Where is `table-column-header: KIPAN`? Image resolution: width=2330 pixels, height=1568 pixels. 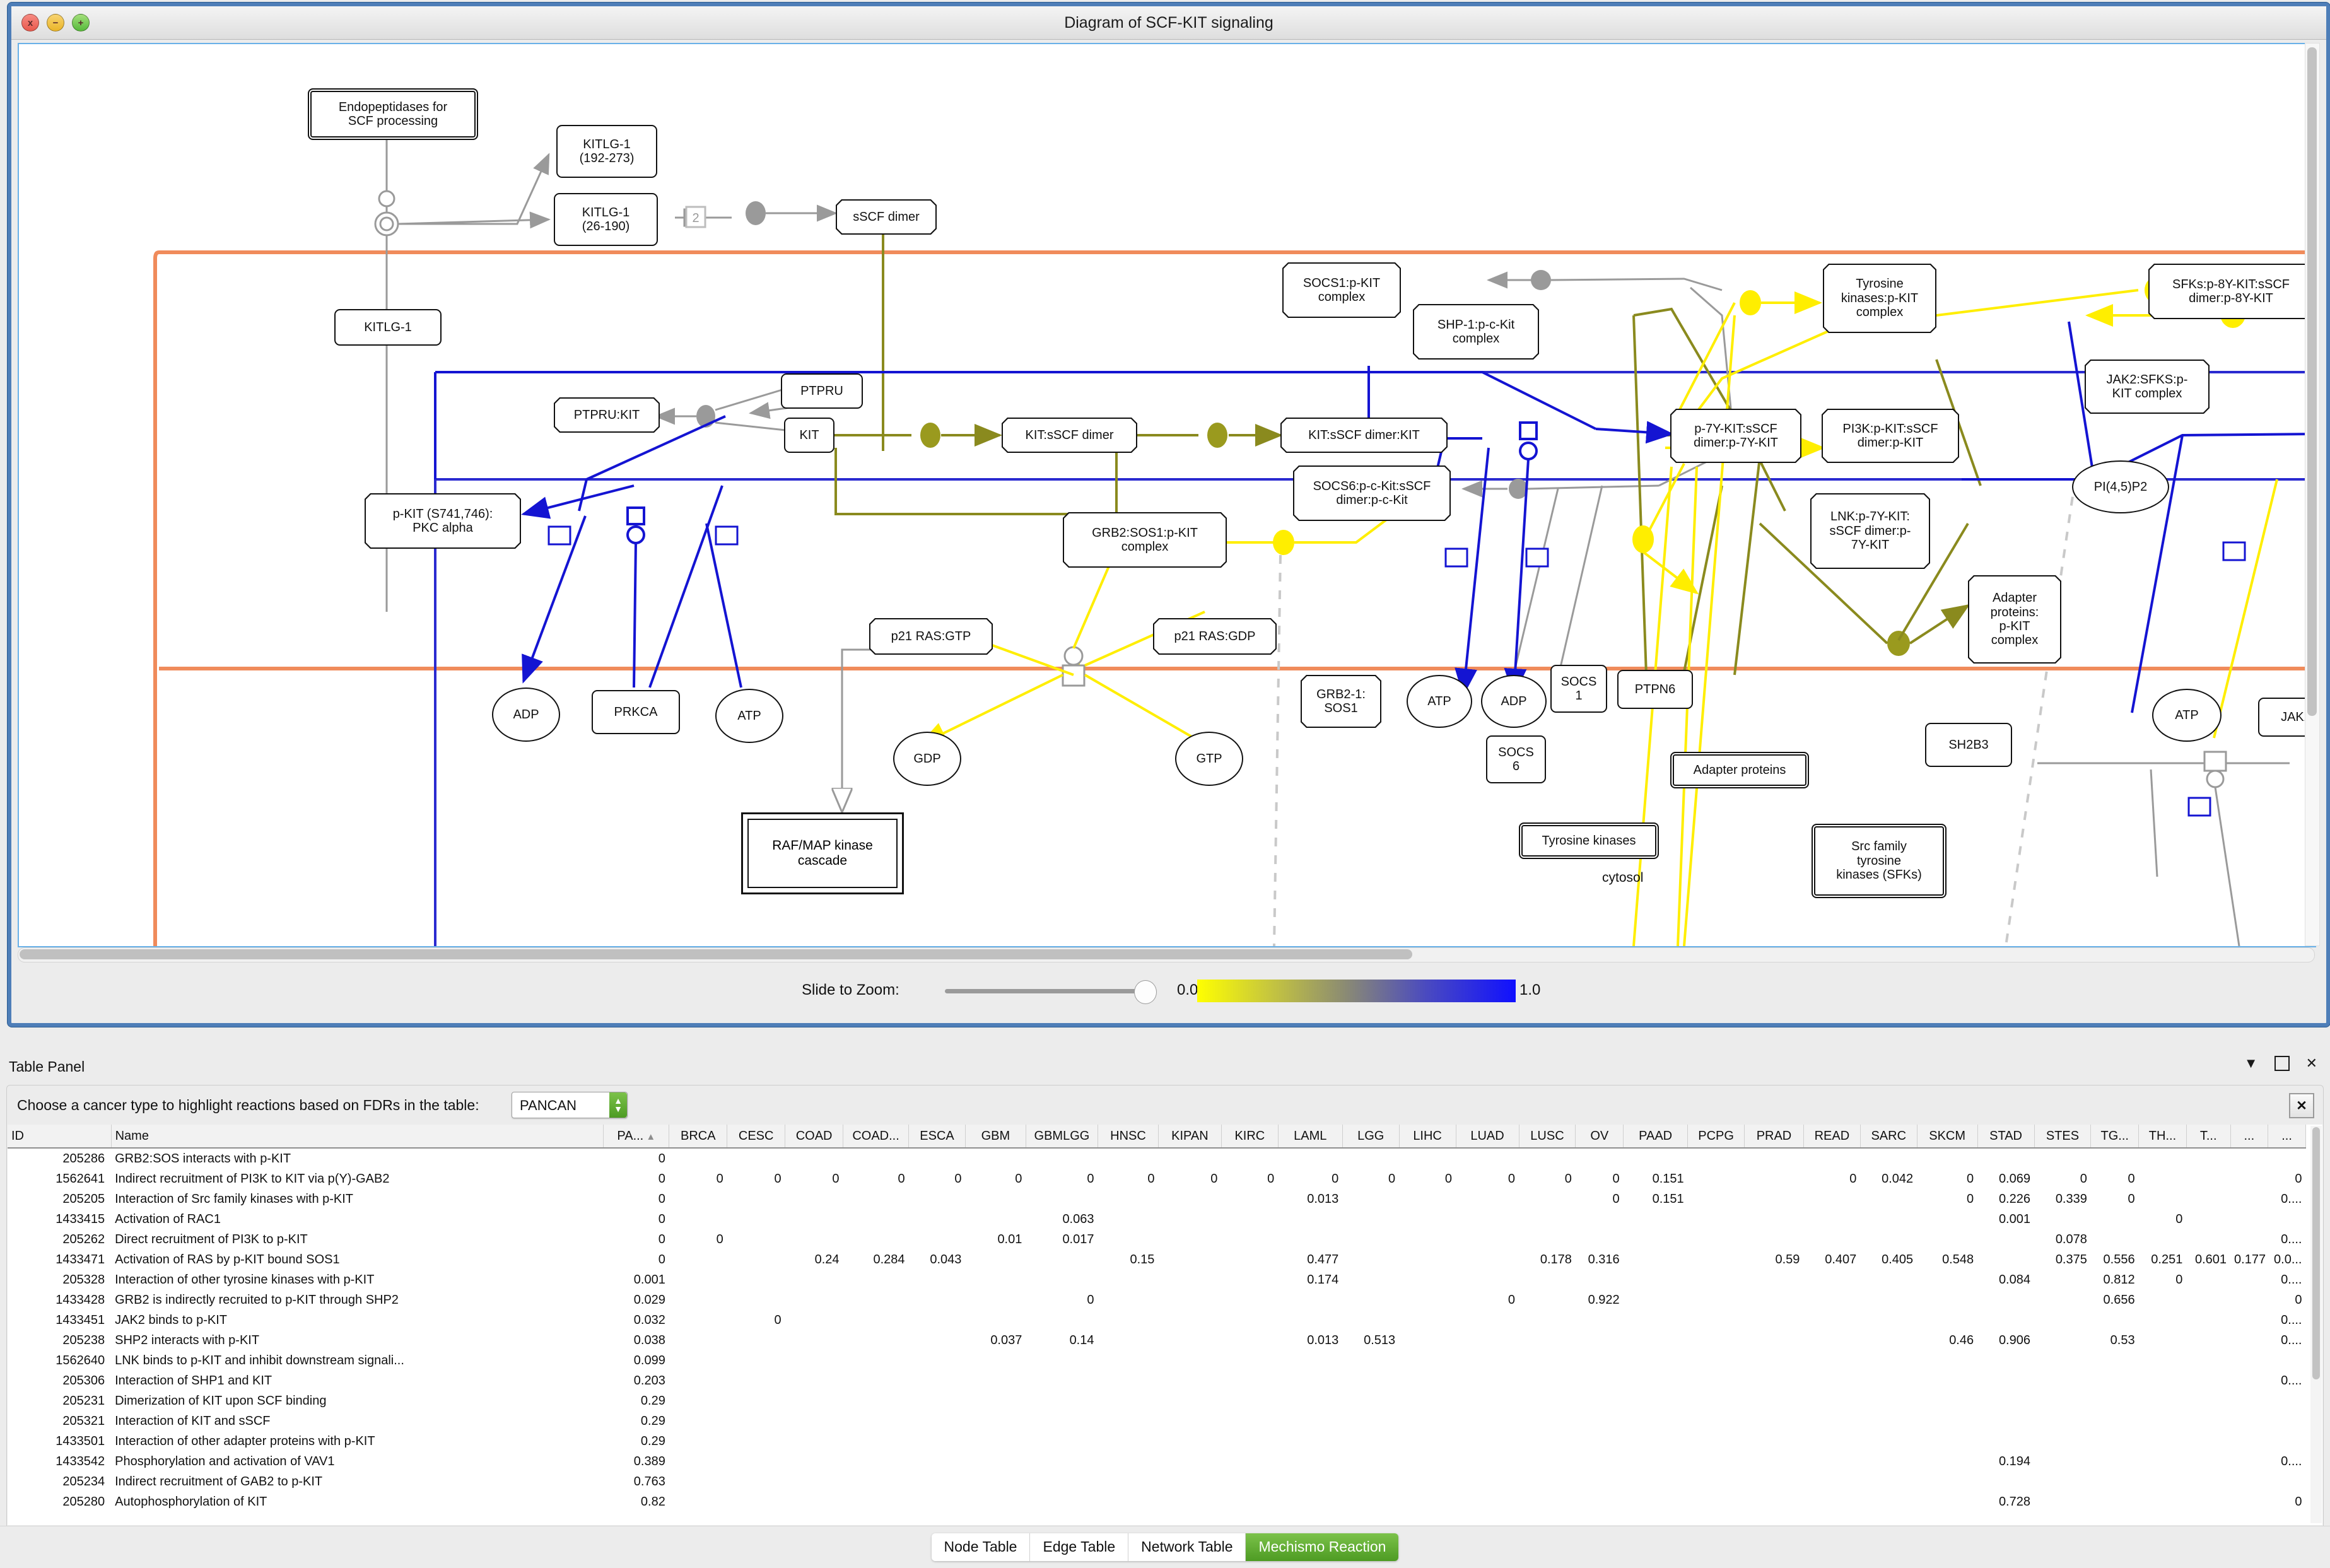
table-column-header: KIPAN is located at coordinates (1190, 1137).